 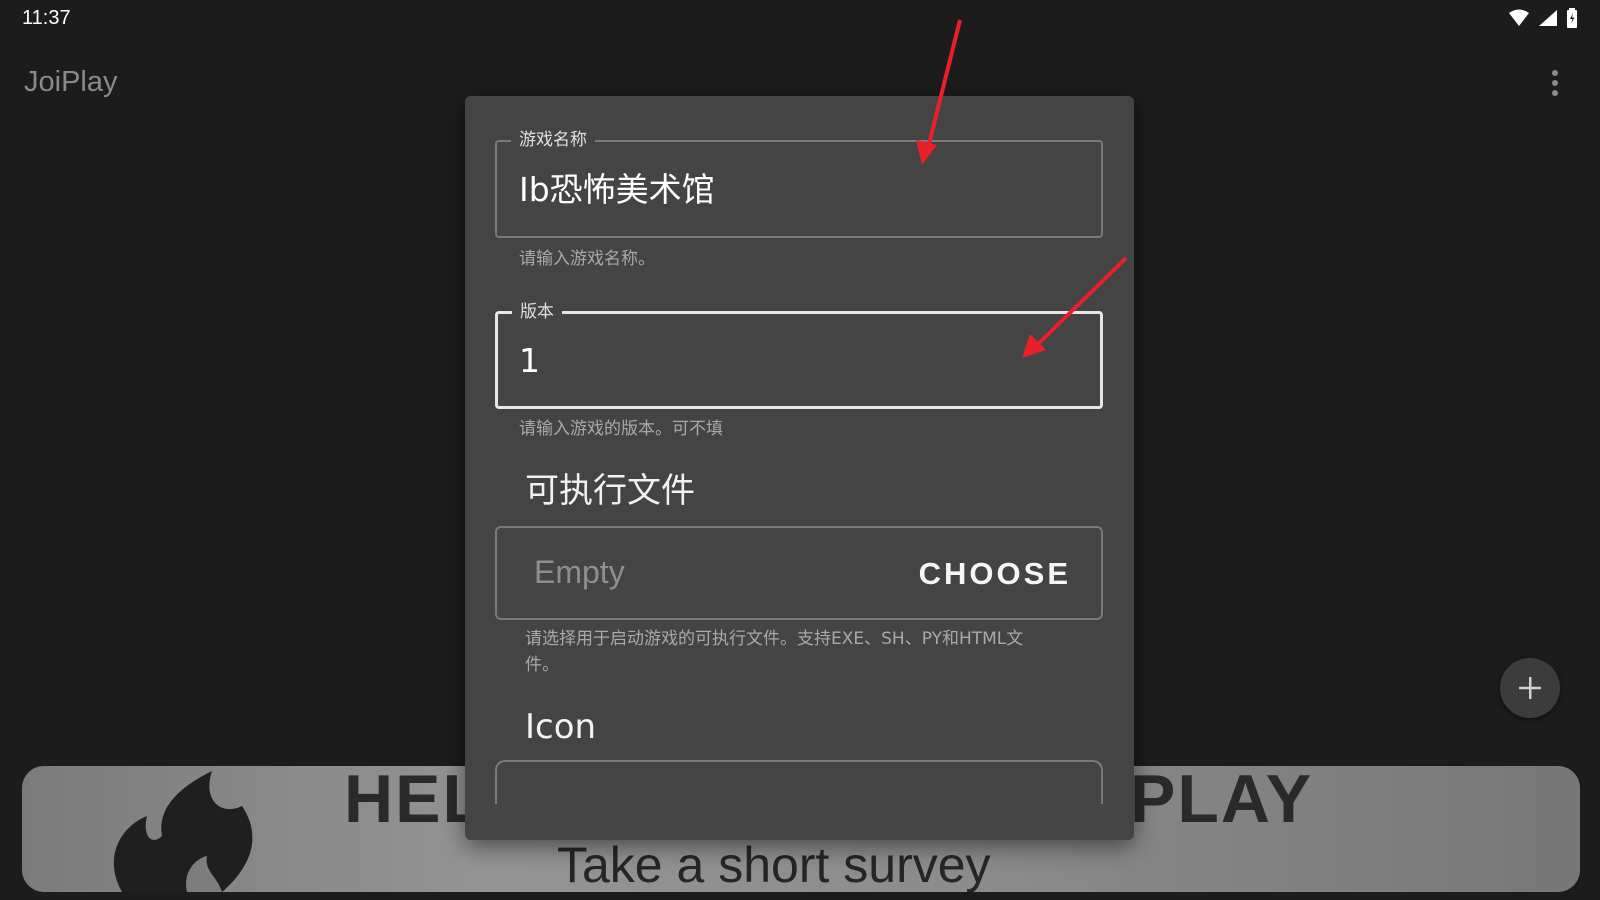 What do you see at coordinates (561, 727) in the screenshot?
I see `icon-section-title: Icon` at bounding box center [561, 727].